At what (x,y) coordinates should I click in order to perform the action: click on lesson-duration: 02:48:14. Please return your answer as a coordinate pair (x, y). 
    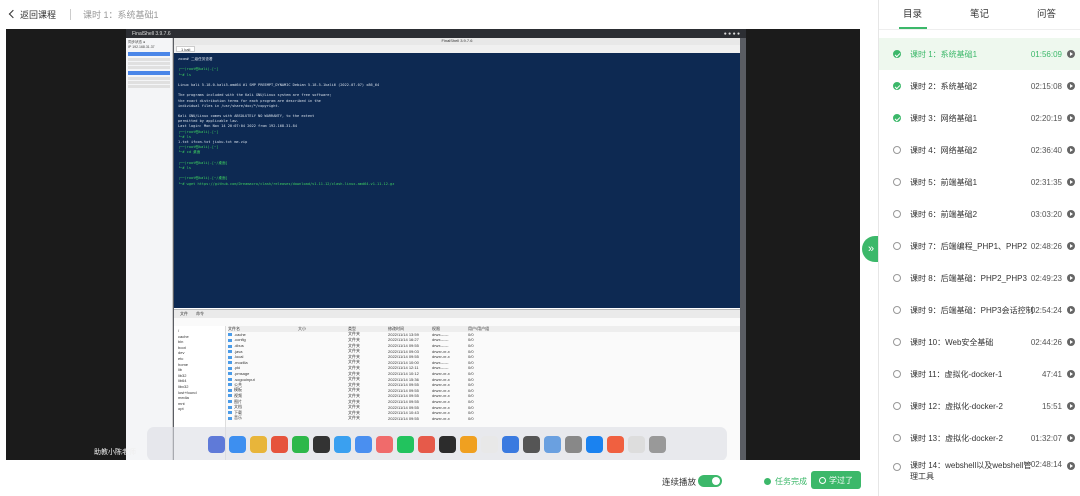
    Looking at the image, I should click on (1046, 464).